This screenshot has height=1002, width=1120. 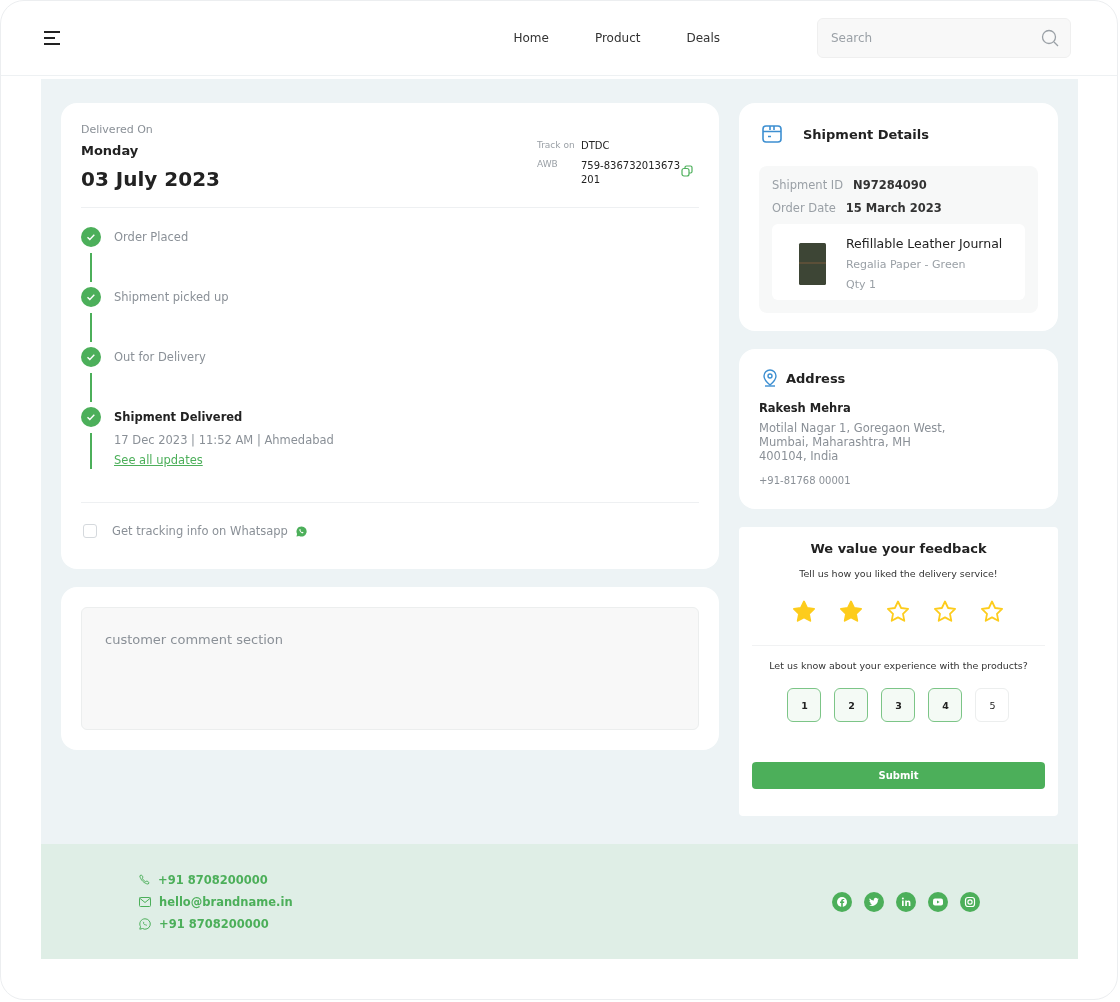 I want to click on twitter-icon, so click(x=874, y=901).